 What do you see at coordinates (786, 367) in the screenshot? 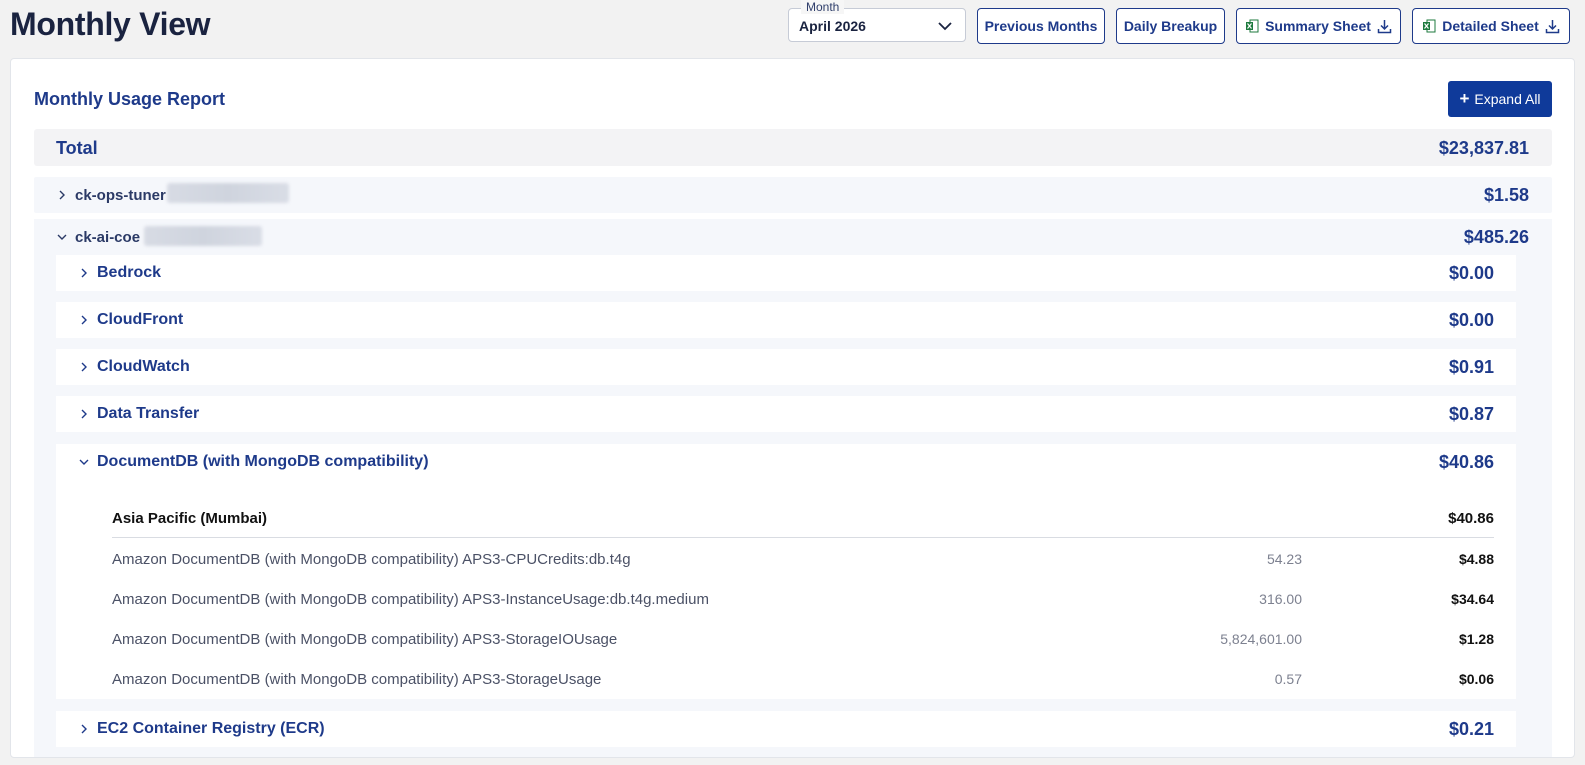
I see `service-row: CloudWatch $0.91` at bounding box center [786, 367].